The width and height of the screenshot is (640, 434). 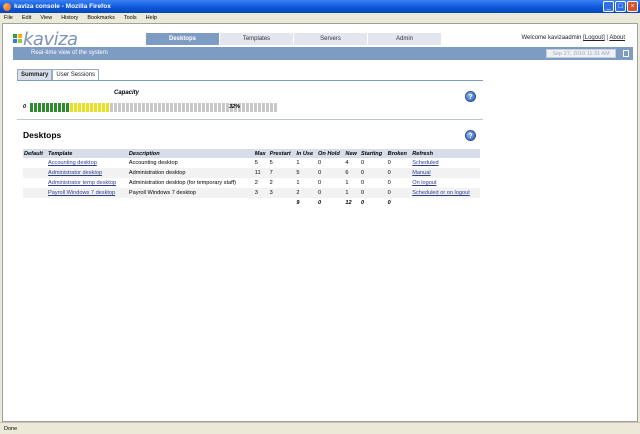 I want to click on menu-view: View, so click(x=46, y=18).